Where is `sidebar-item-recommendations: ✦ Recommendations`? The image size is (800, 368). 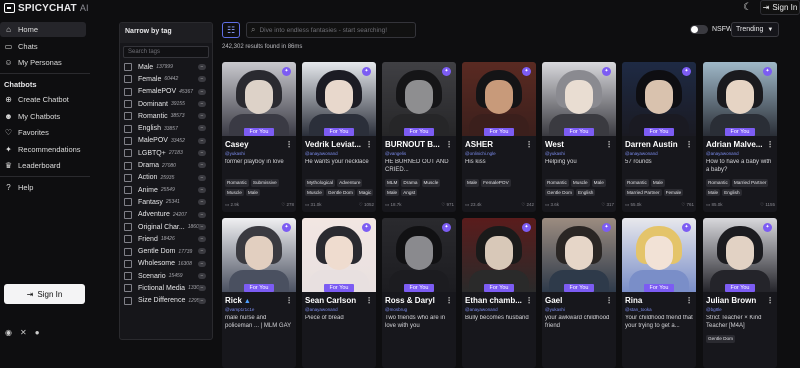
sidebar-item-recommendations: ✦ Recommendations is located at coordinates (45, 149).